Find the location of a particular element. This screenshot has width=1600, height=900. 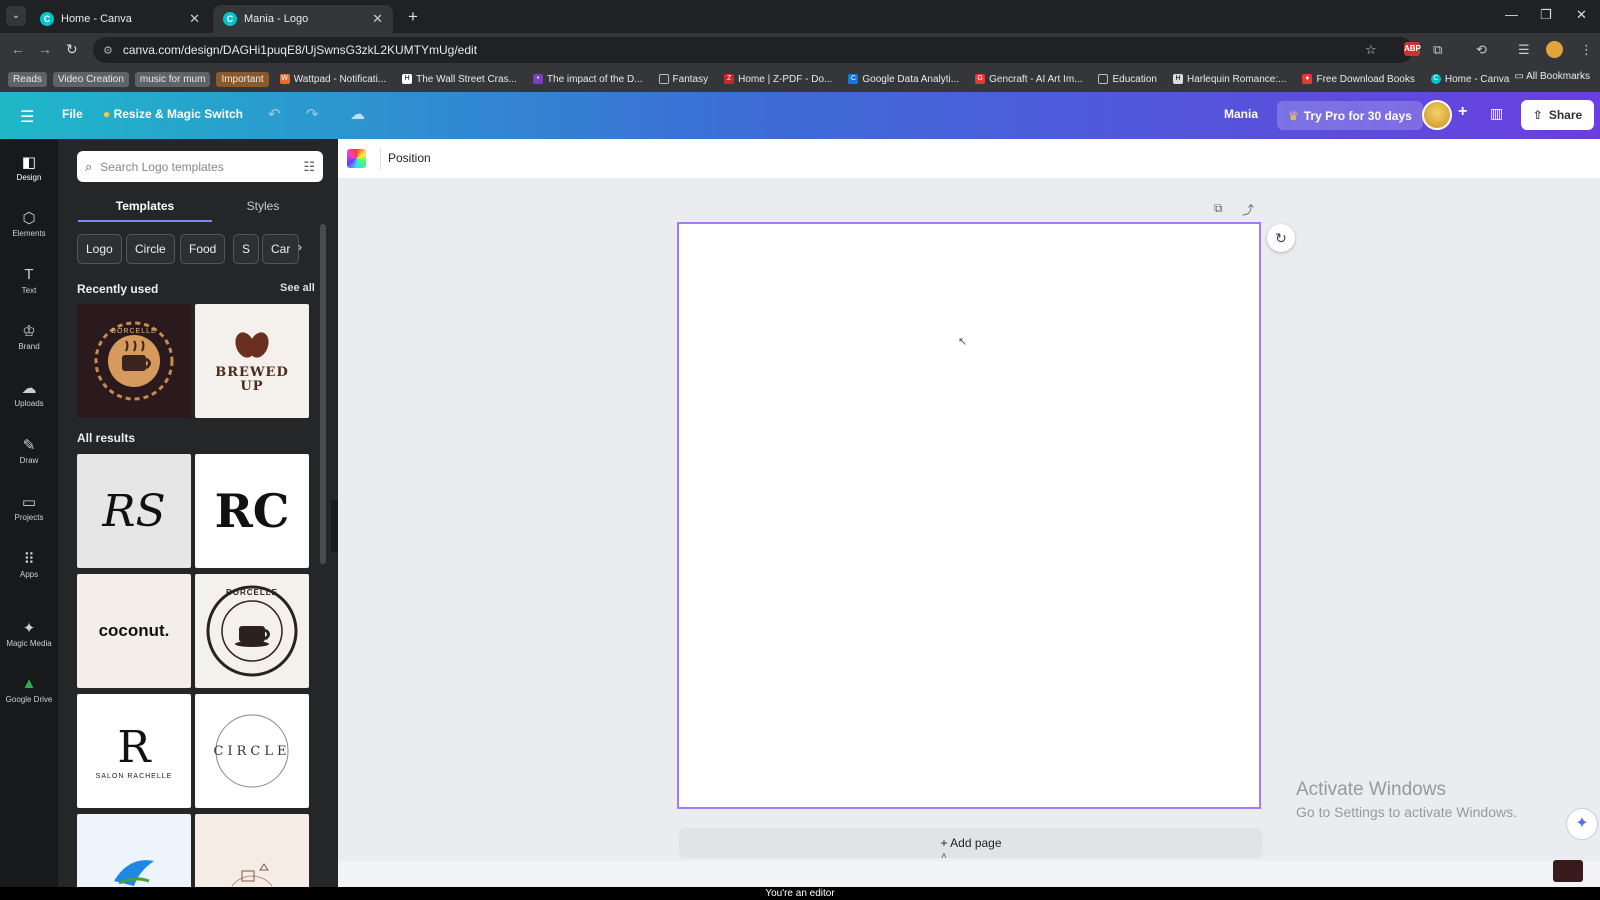

activate-title: Activate Windows is located at coordinates (1371, 789).